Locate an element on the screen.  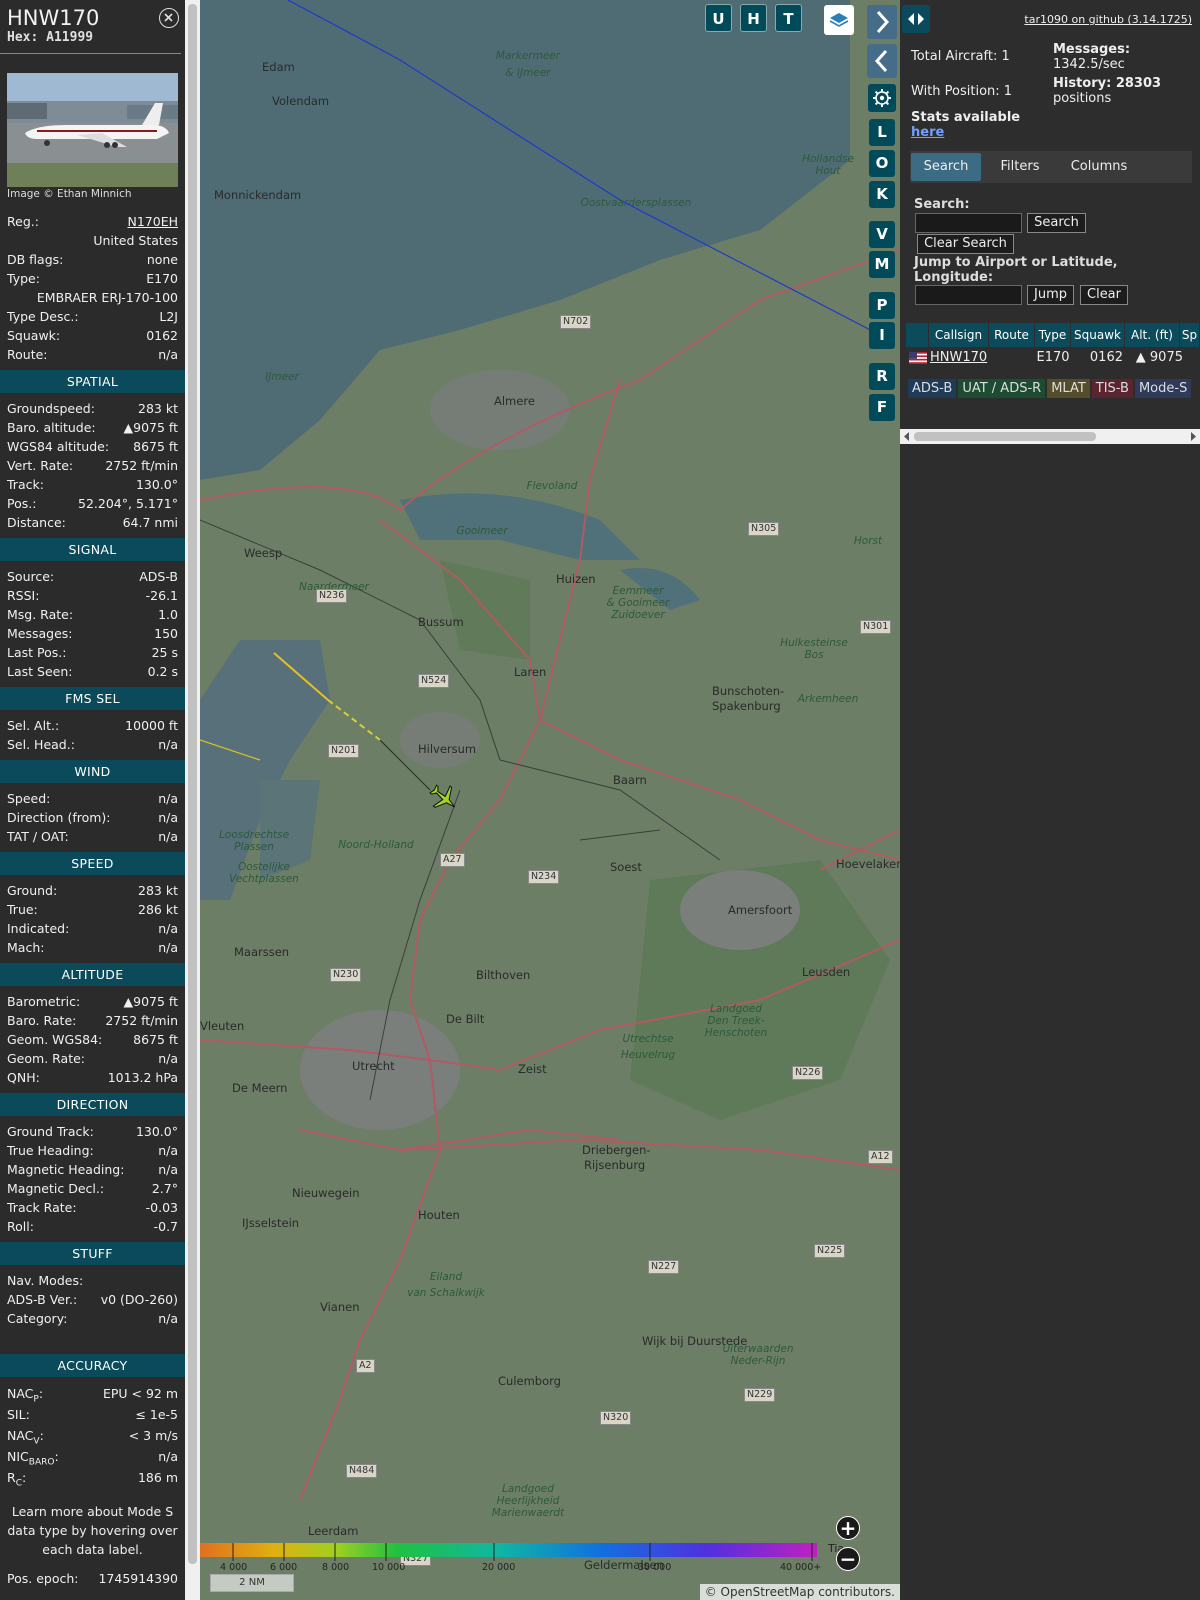
info-row: Distance: 64.7 nmi is located at coordinates (92, 522).